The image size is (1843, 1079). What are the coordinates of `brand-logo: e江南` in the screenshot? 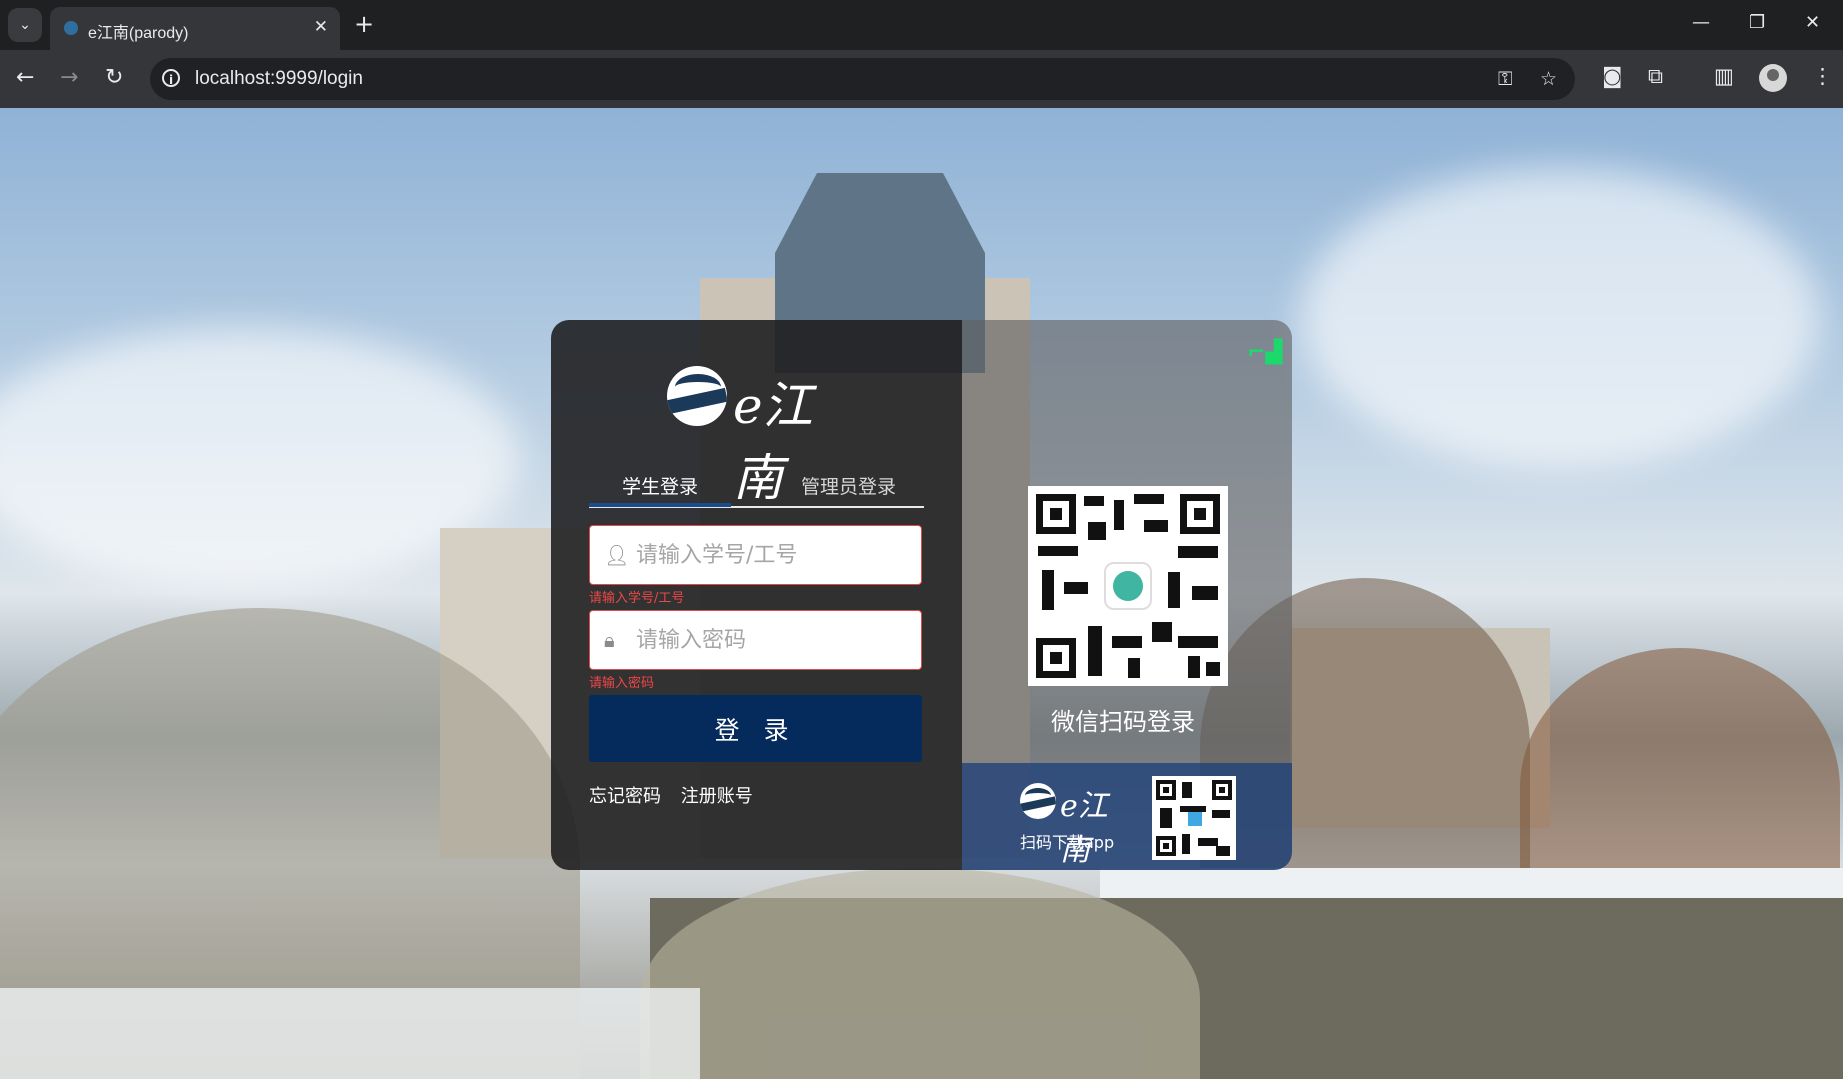 It's located at (757, 435).